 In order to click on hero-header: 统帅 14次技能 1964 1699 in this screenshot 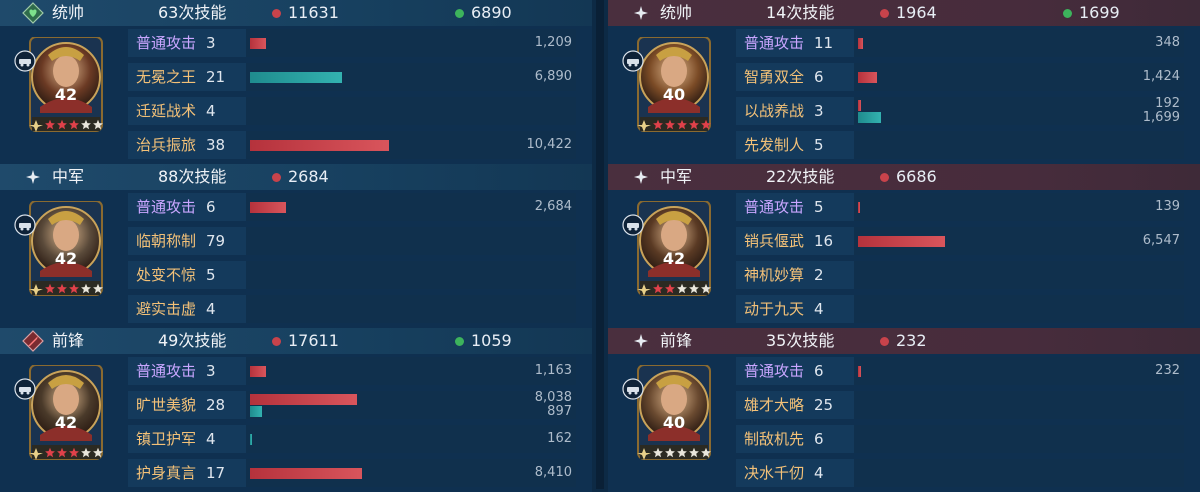, I will do `click(904, 13)`.